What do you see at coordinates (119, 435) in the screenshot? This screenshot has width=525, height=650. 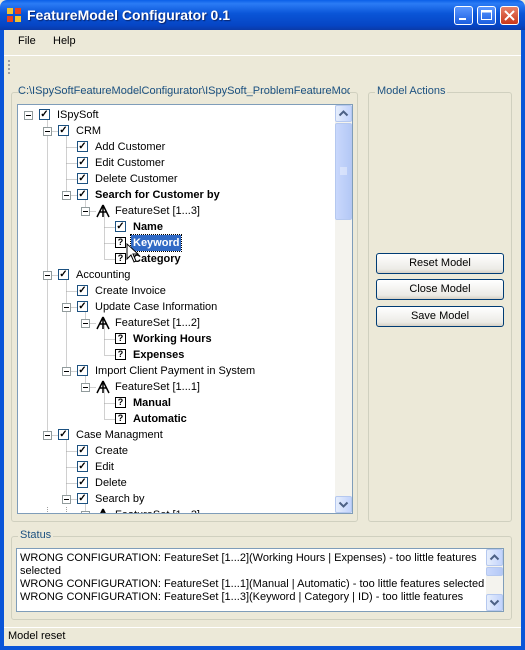 I see `tree-node-label: Case Managment` at bounding box center [119, 435].